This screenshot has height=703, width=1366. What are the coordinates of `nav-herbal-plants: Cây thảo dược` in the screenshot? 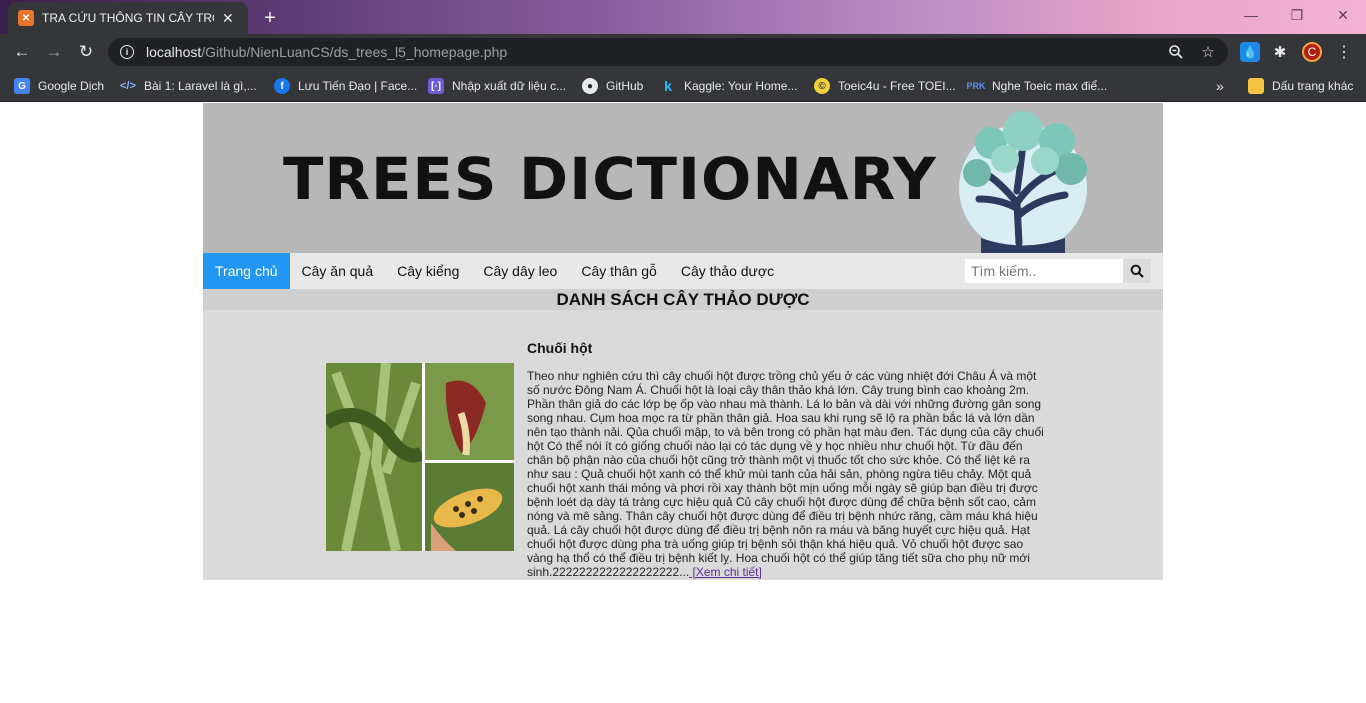 It's located at (727, 271).